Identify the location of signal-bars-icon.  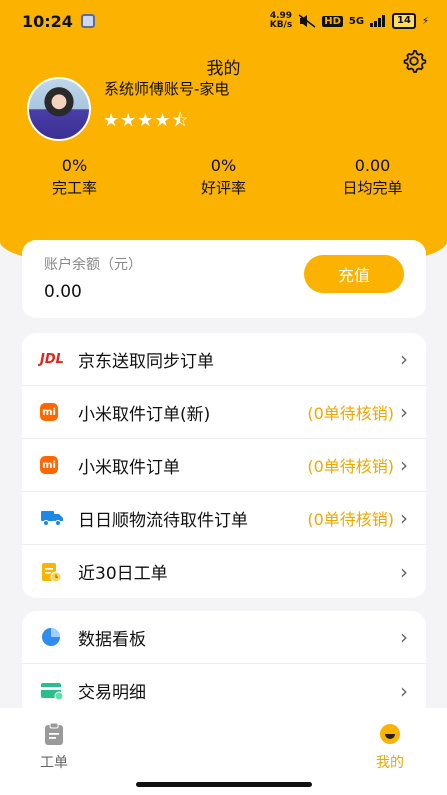
(378, 21).